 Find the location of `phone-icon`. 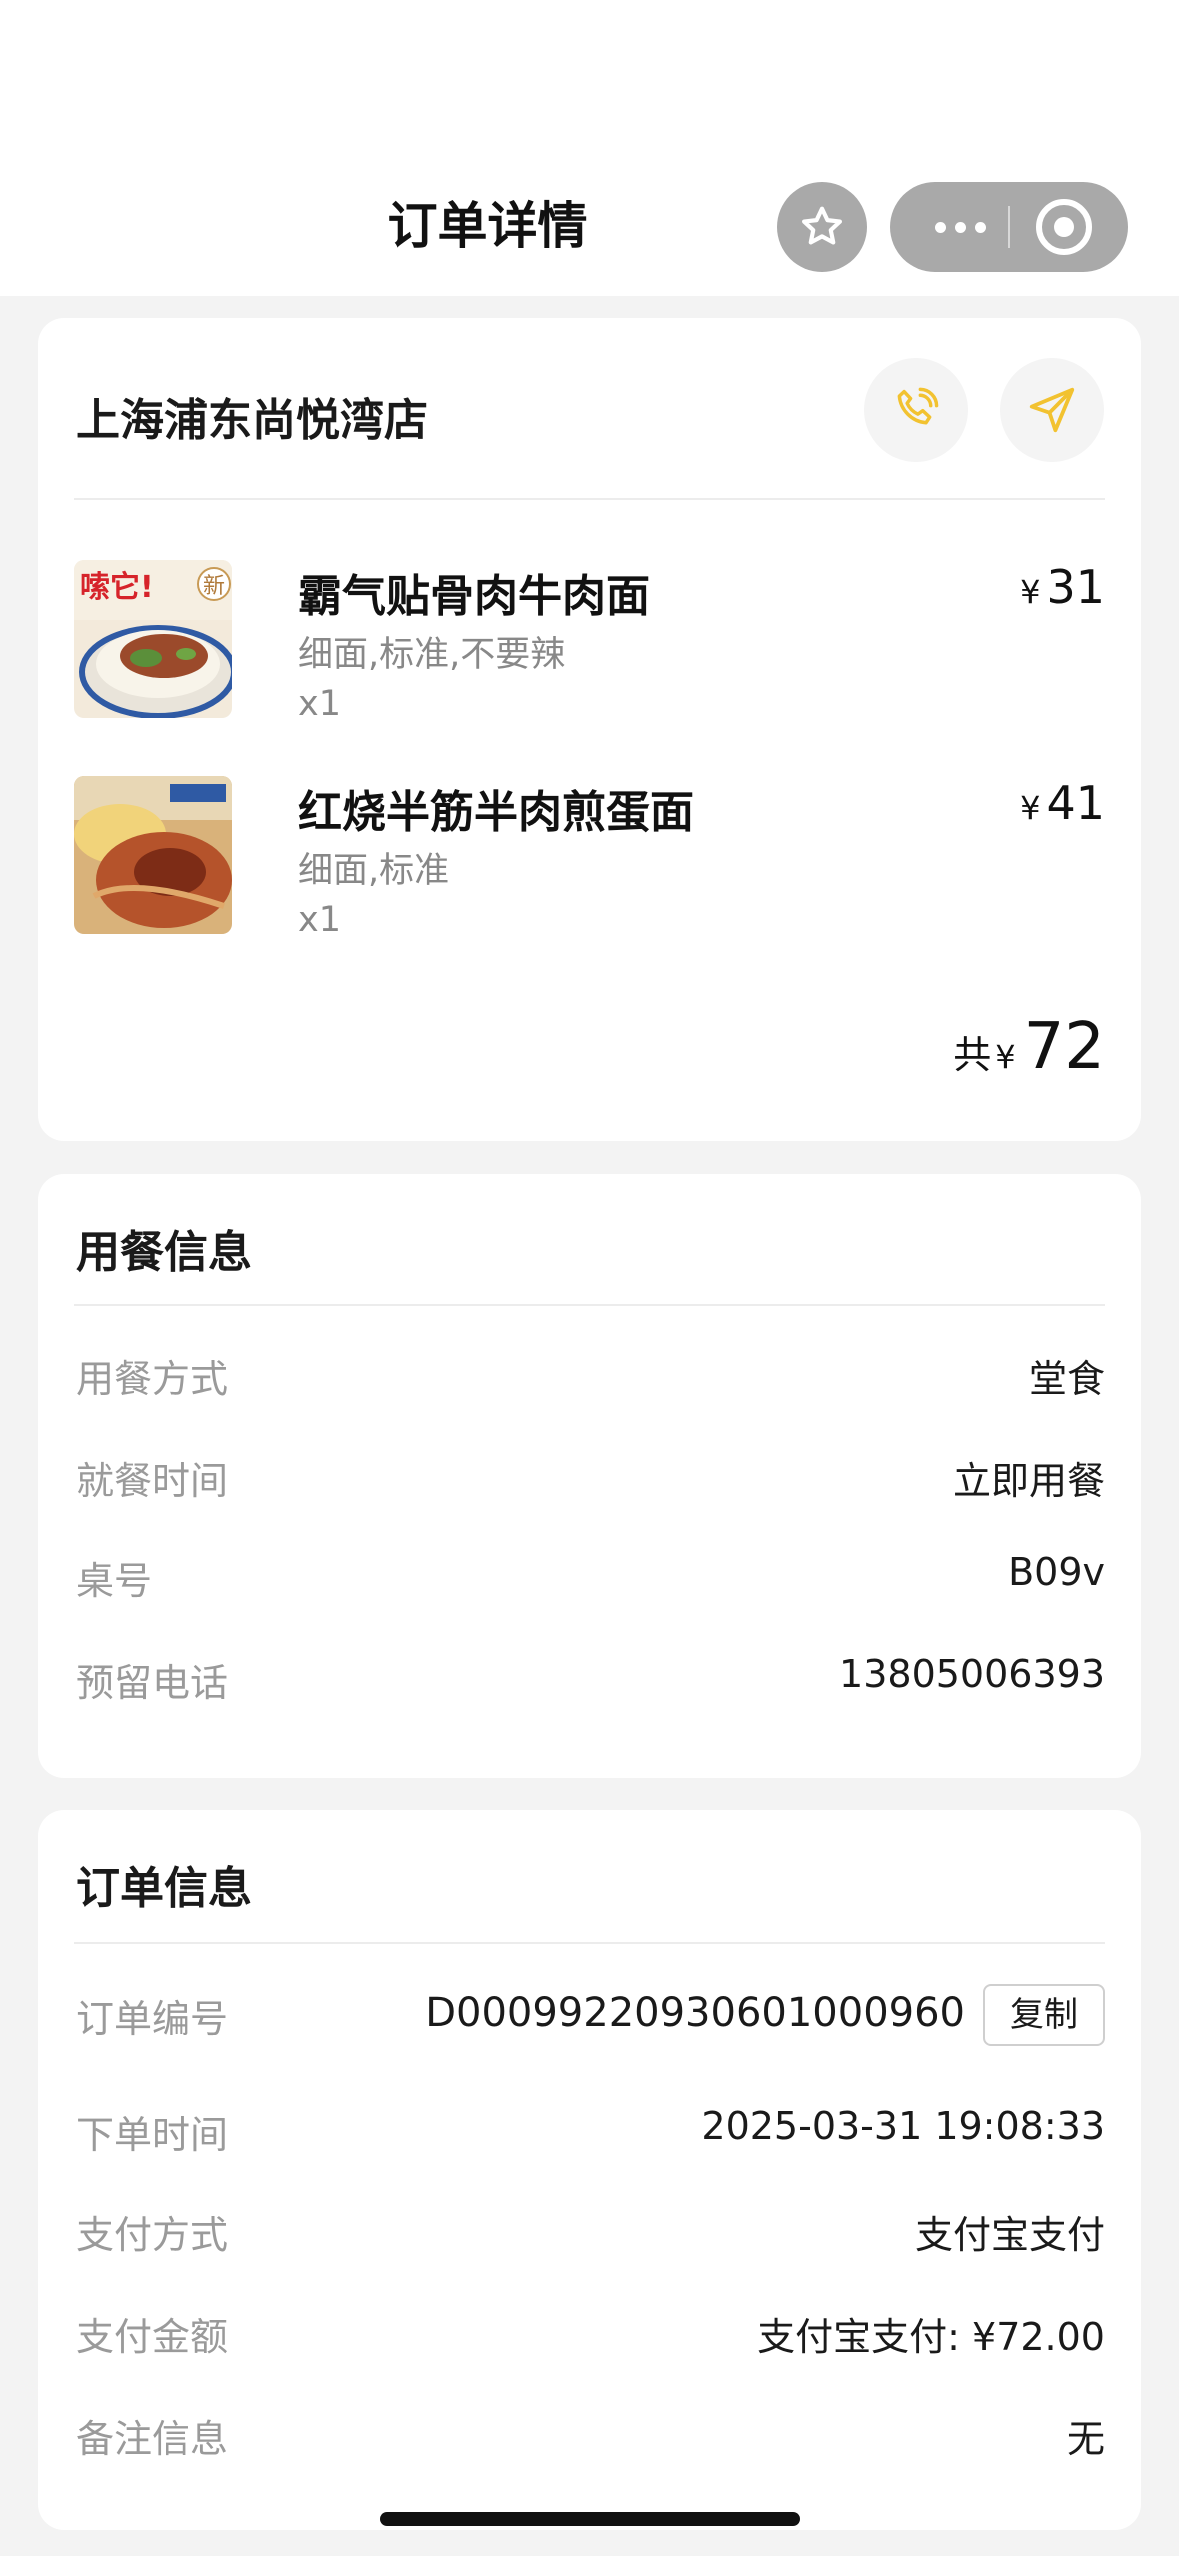

phone-icon is located at coordinates (918, 406).